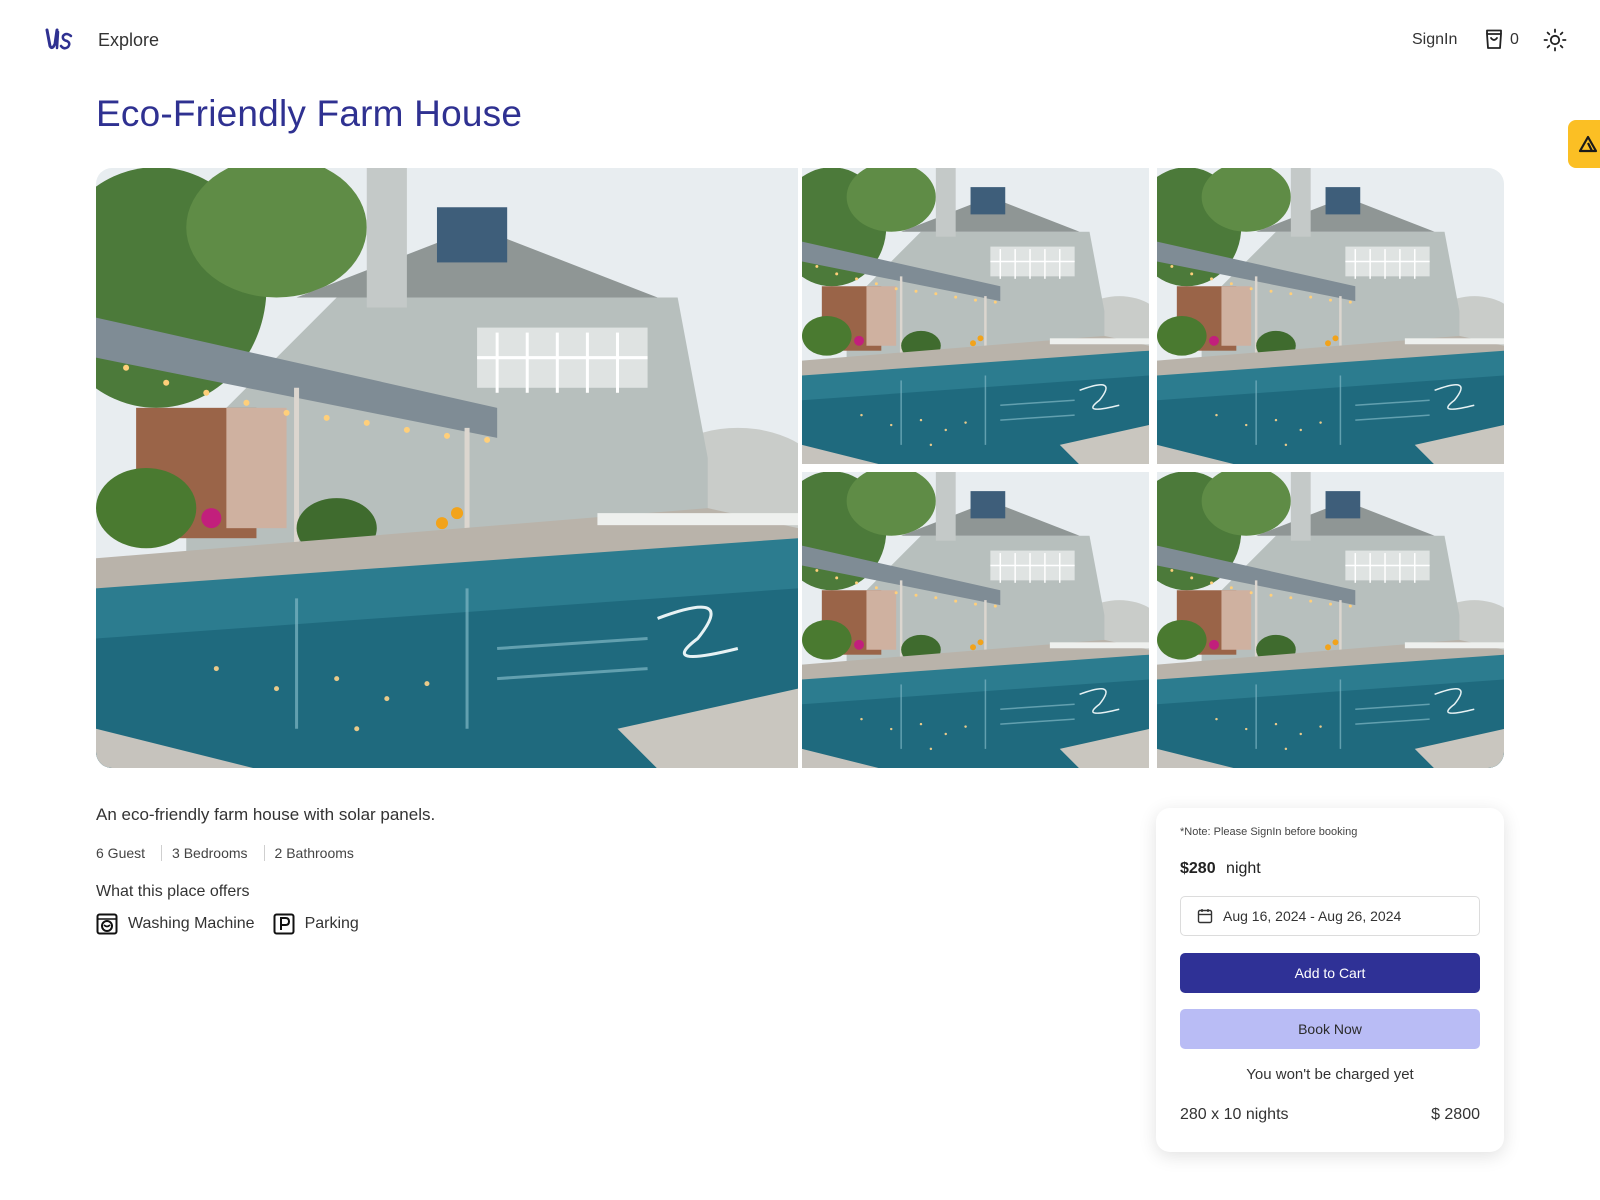 The width and height of the screenshot is (1600, 1200). I want to click on charge-notice: You won't be charged yet, so click(1330, 1074).